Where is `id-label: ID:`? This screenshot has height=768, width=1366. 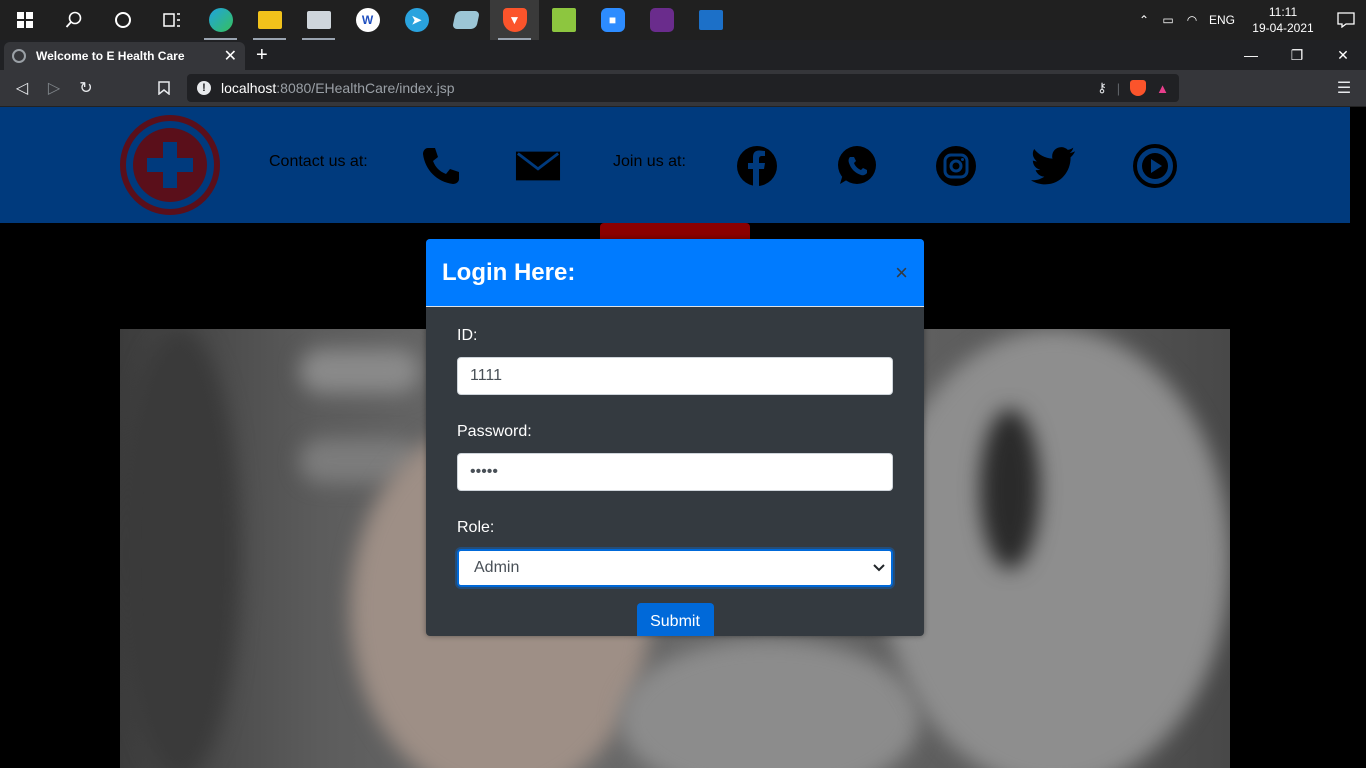
id-label: ID: is located at coordinates (467, 335).